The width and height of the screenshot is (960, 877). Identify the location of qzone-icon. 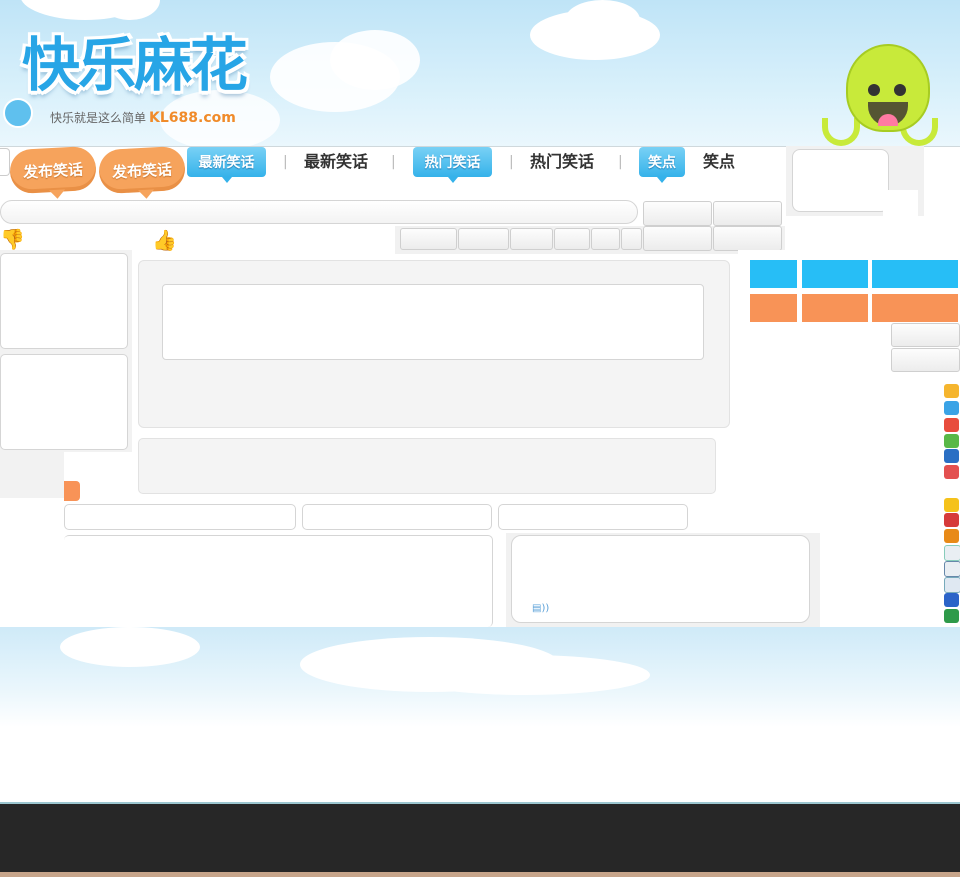
(951, 391).